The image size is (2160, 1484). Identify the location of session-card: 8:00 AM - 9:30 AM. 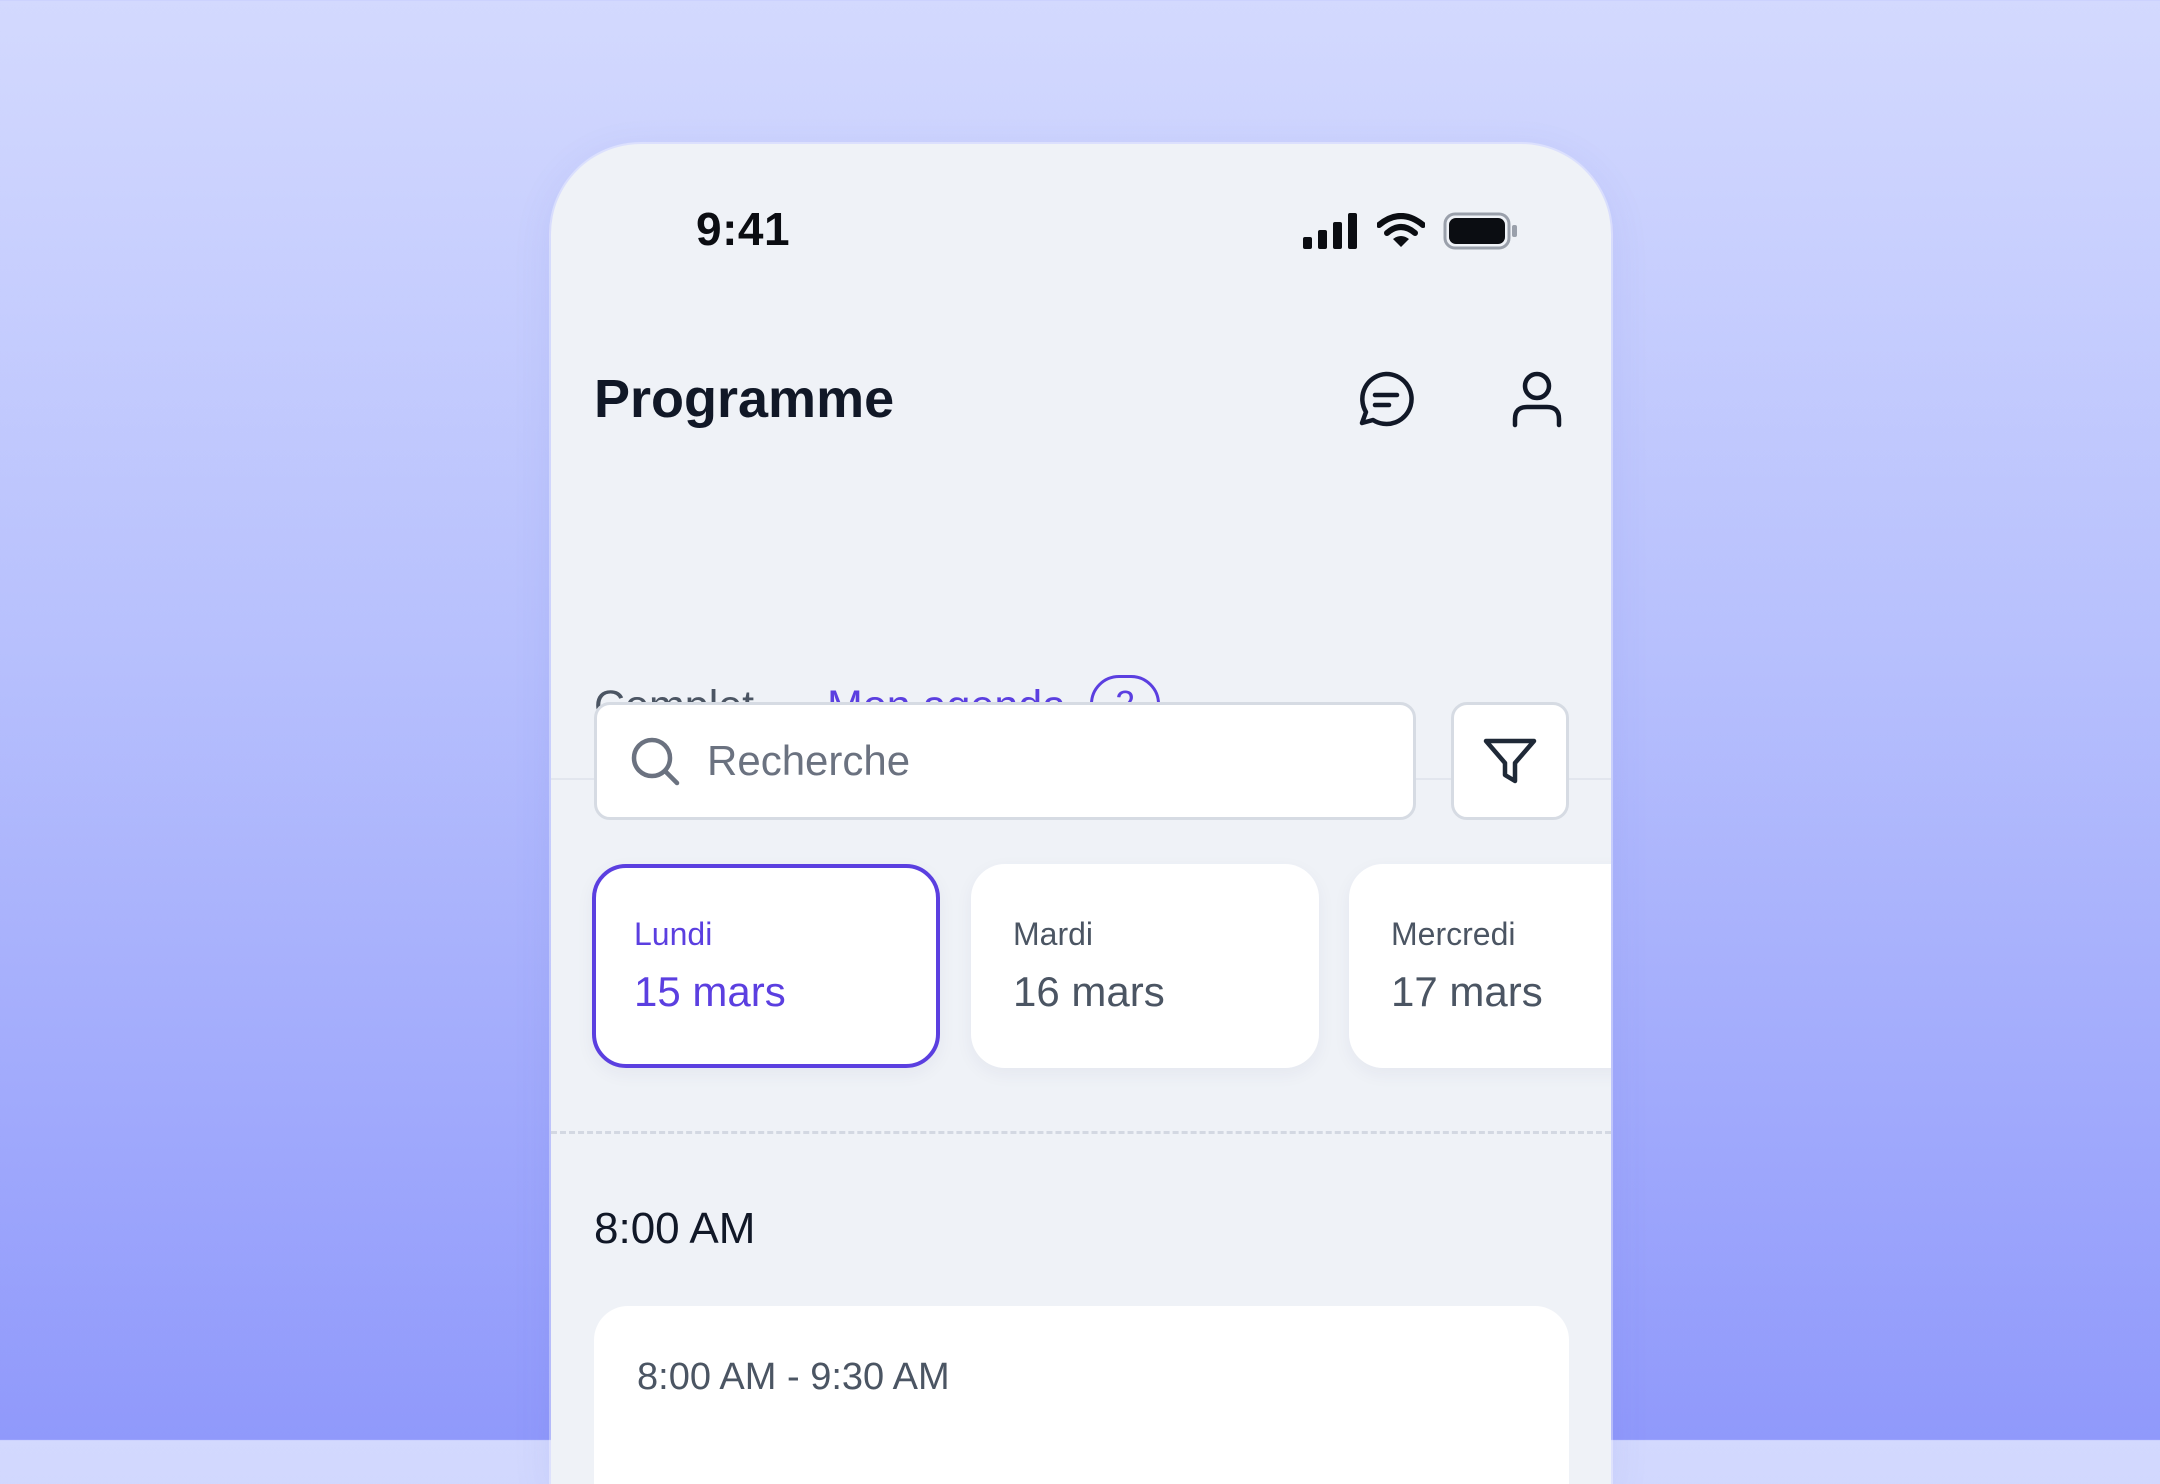
(1081, 1395).